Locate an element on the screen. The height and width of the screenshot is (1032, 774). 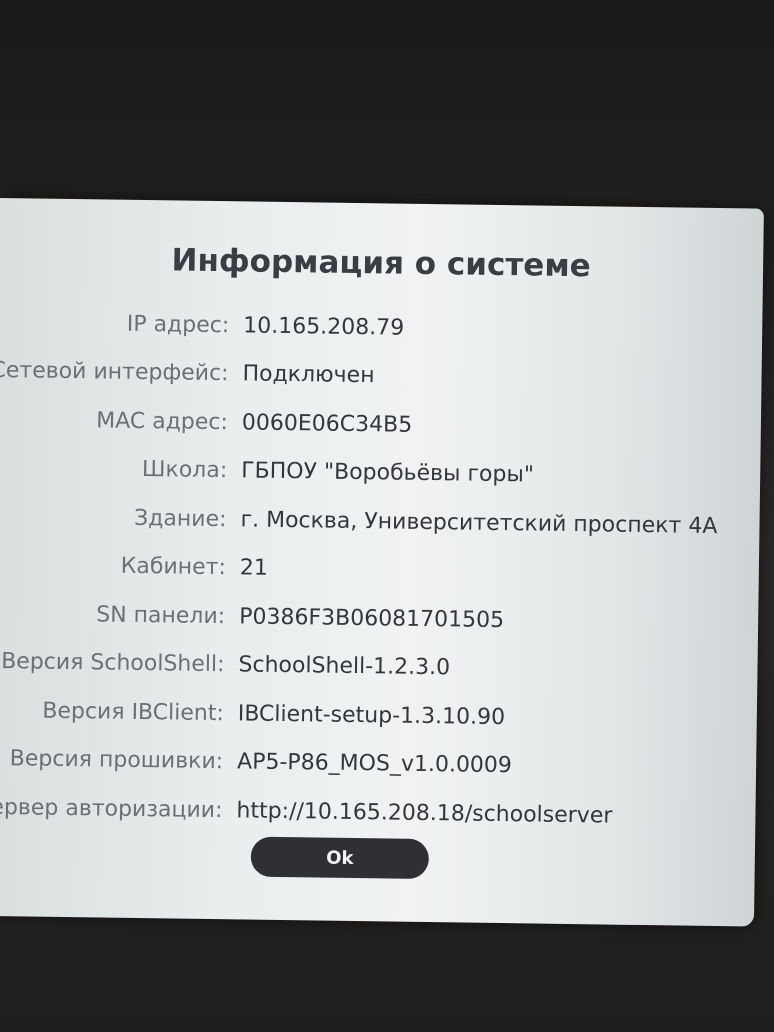
ibclient-version-value: IBClient-setup-1.3.10.90 is located at coordinates (371, 715).